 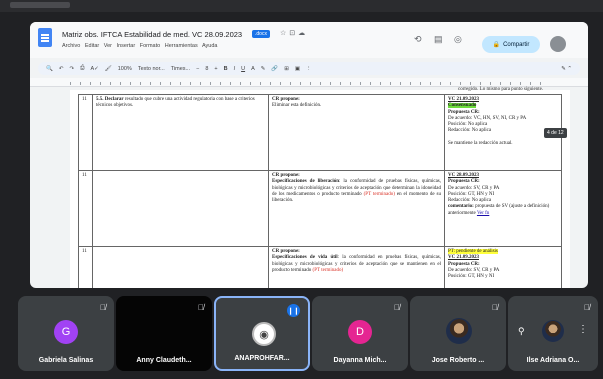 I want to click on star-icon: ☆, so click(x=284, y=33).